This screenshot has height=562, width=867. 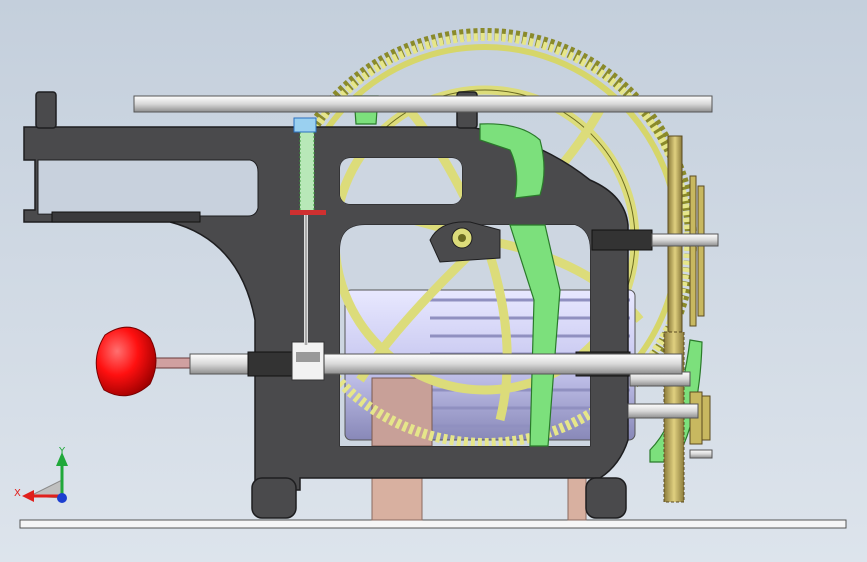 What do you see at coordinates (433, 524) in the screenshot?
I see `base-plate` at bounding box center [433, 524].